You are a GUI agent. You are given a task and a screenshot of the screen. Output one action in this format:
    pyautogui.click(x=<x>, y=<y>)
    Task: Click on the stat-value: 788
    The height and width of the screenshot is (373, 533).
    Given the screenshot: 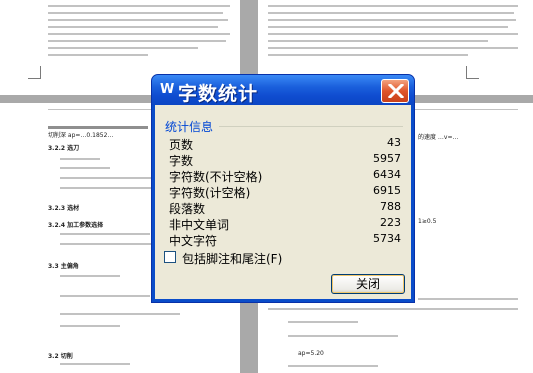 What is the action you would take?
    pyautogui.click(x=390, y=206)
    